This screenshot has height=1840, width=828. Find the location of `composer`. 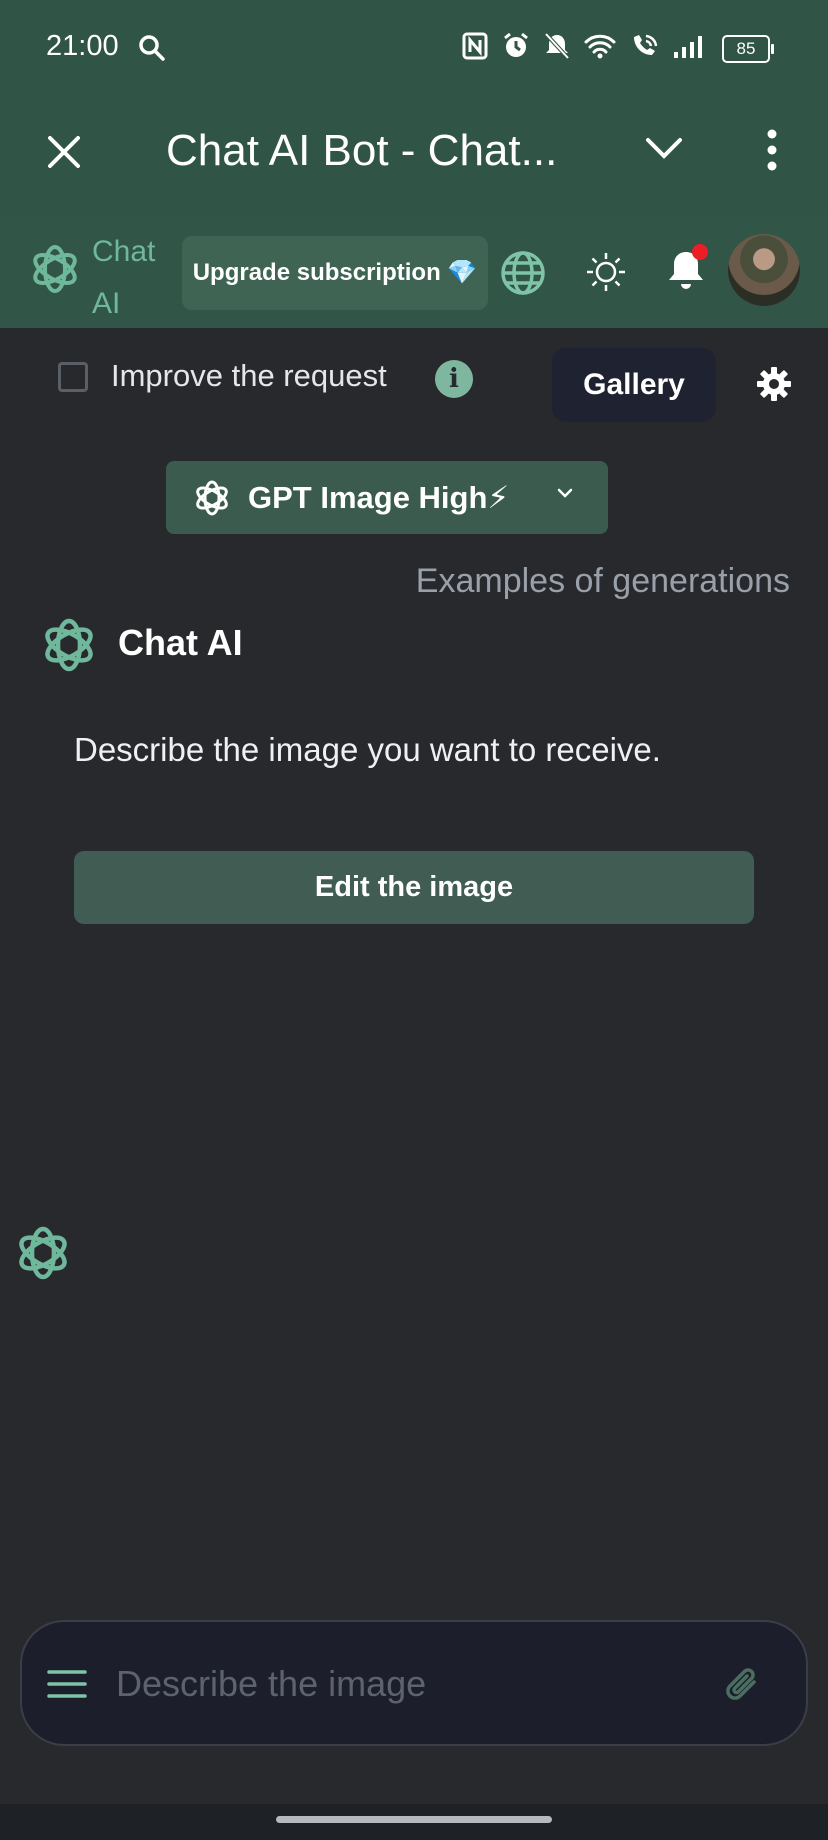

composer is located at coordinates (414, 1683).